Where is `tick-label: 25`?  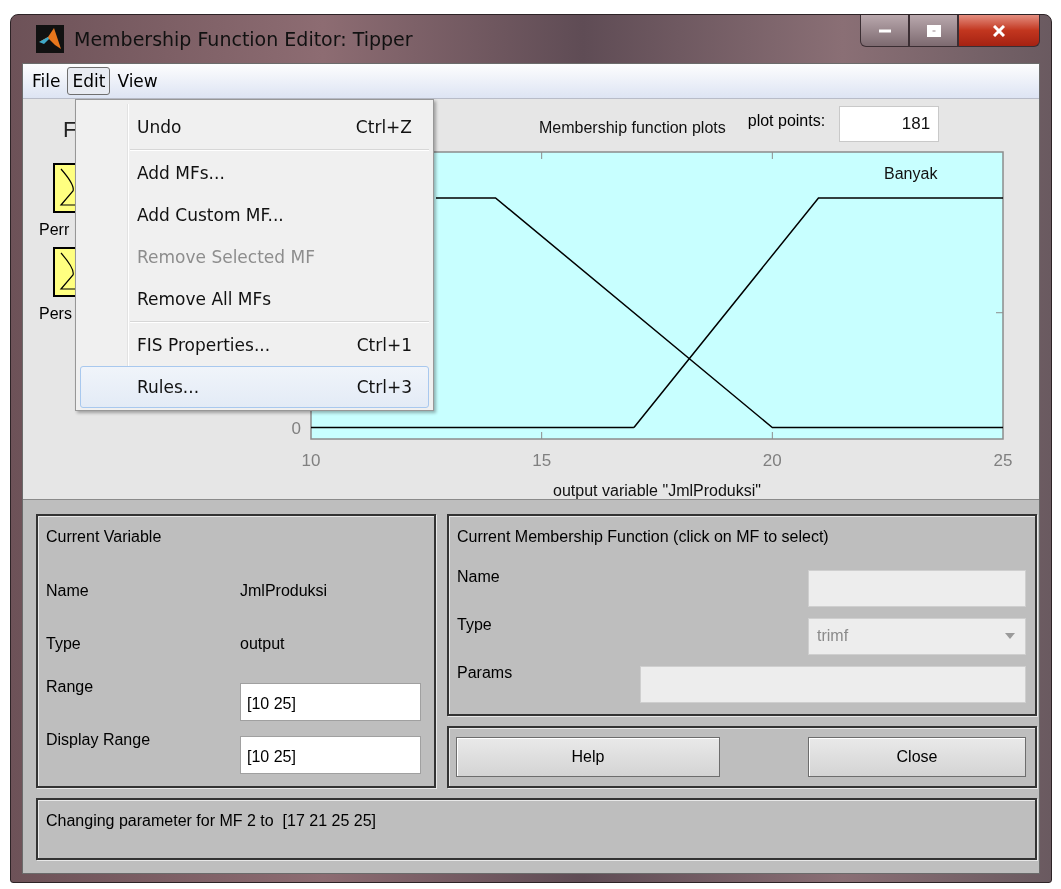
tick-label: 25 is located at coordinates (1003, 460).